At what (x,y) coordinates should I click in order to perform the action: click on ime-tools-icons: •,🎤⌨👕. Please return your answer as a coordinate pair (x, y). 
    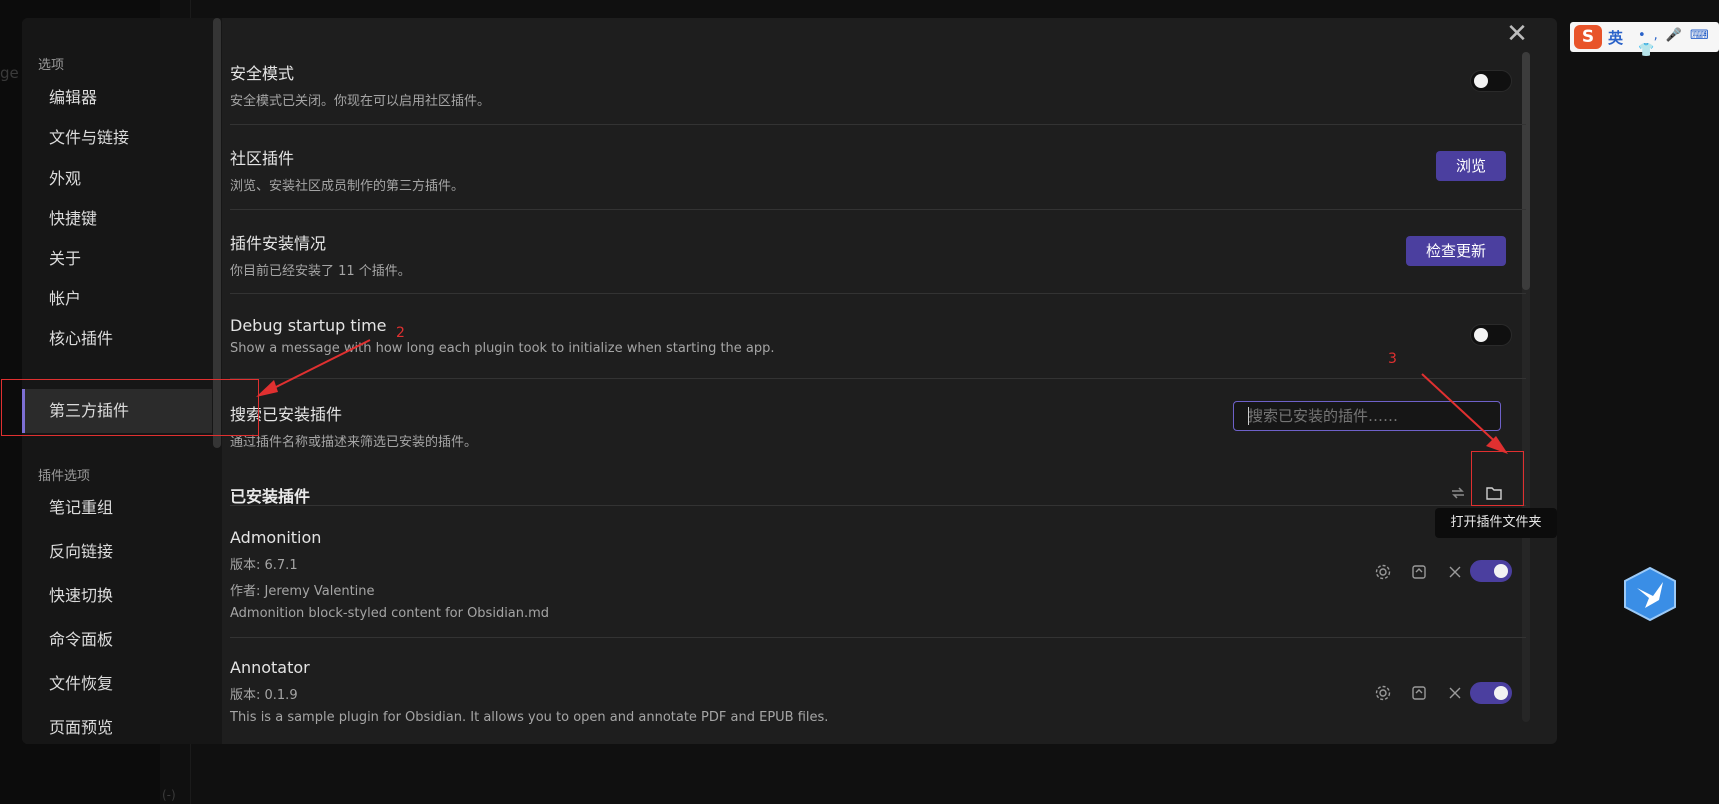
    Looking at the image, I should click on (1678, 43).